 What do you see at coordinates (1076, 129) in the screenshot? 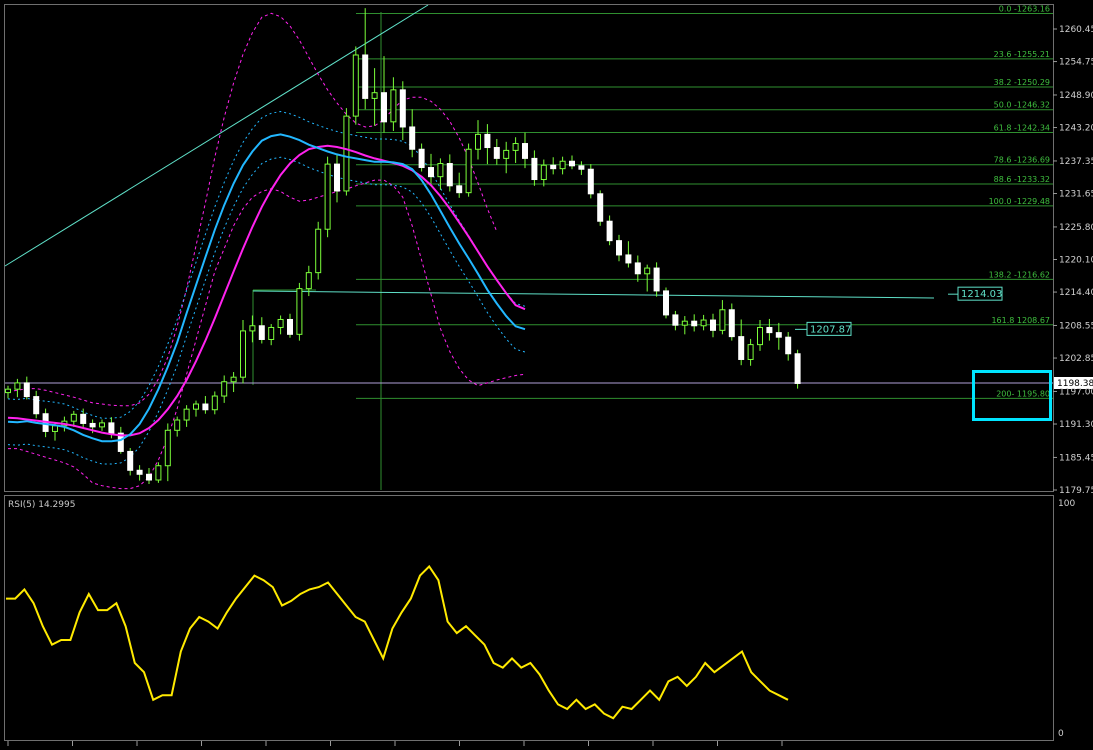
I see `price-tick-label: 1243.20` at bounding box center [1076, 129].